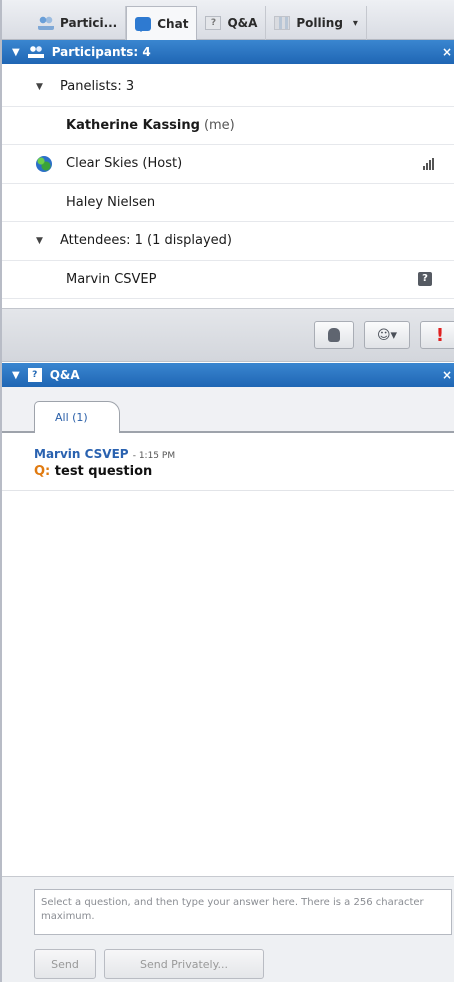 This screenshot has width=454, height=982. What do you see at coordinates (111, 279) in the screenshot?
I see `participant-name: Marvin CSVEP` at bounding box center [111, 279].